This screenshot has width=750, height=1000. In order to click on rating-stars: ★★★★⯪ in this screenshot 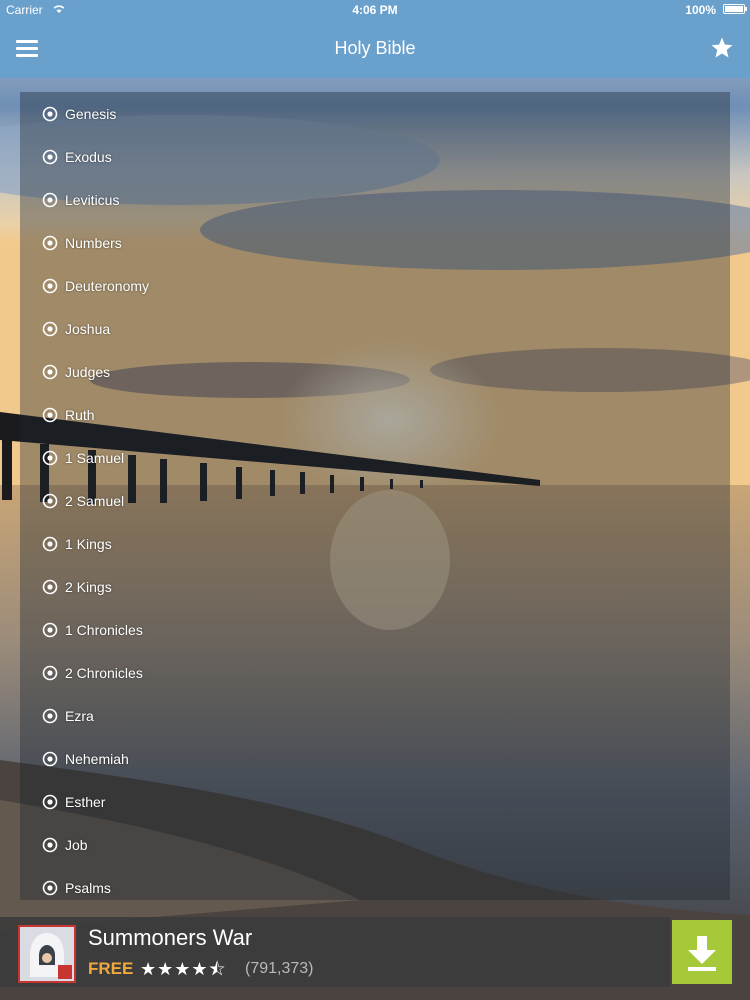, I will do `click(183, 969)`.